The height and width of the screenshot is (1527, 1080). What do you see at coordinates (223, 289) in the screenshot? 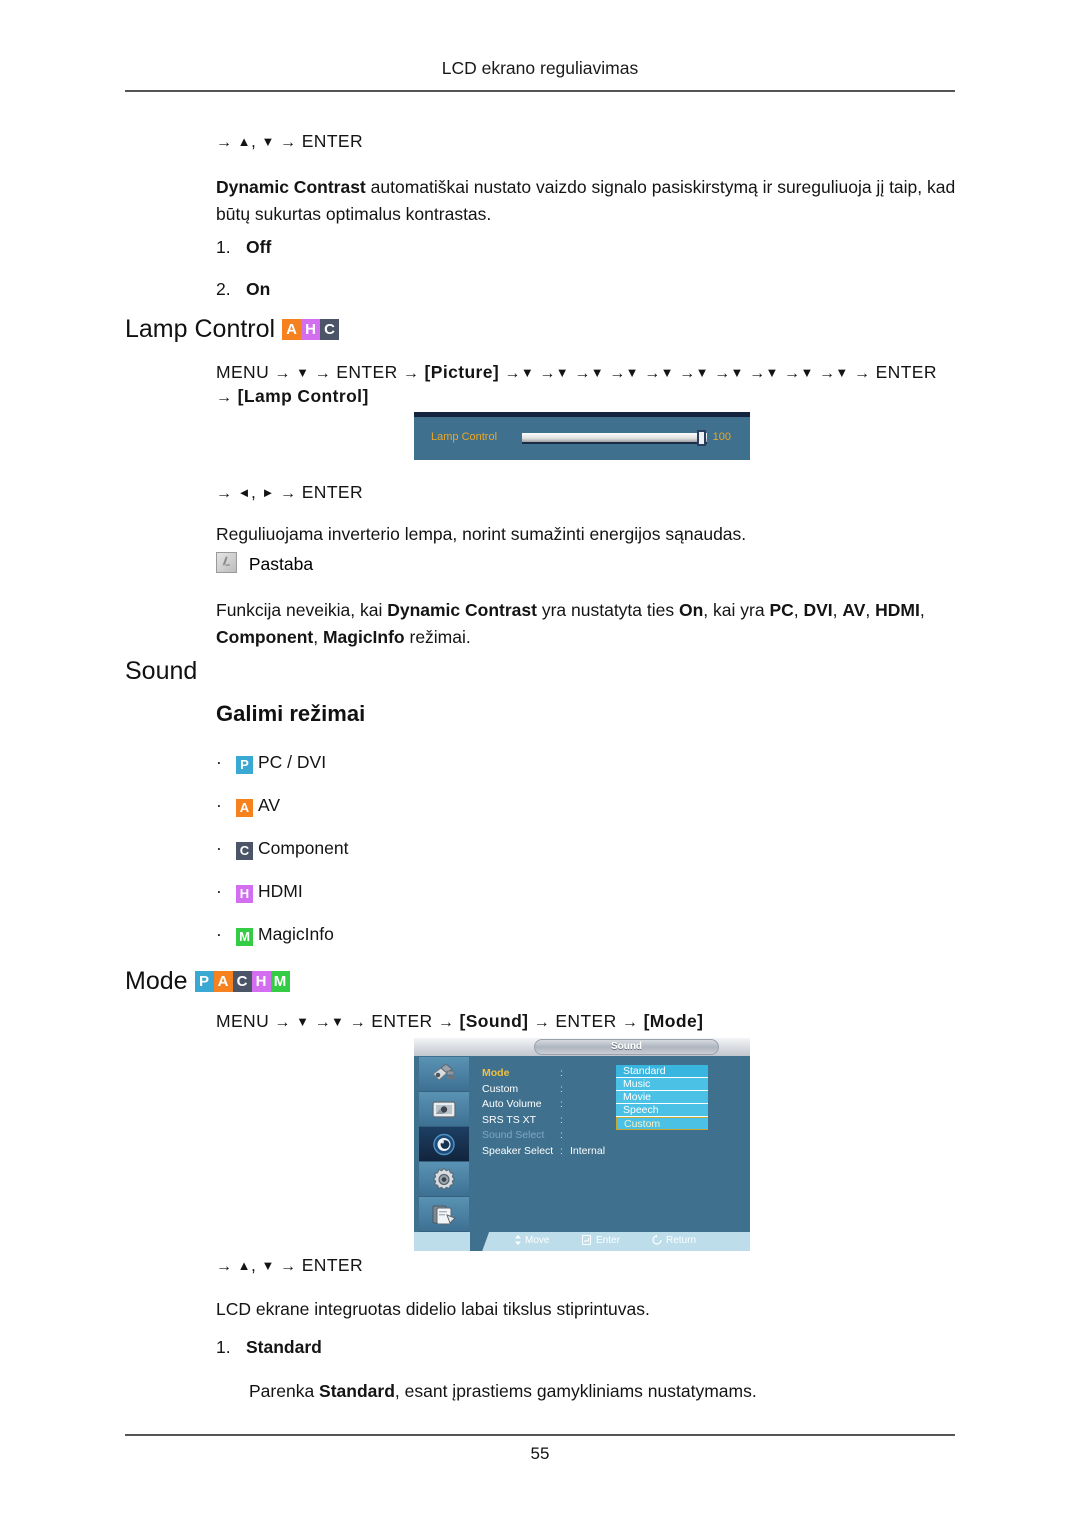
I see `list-number: 2.` at bounding box center [223, 289].